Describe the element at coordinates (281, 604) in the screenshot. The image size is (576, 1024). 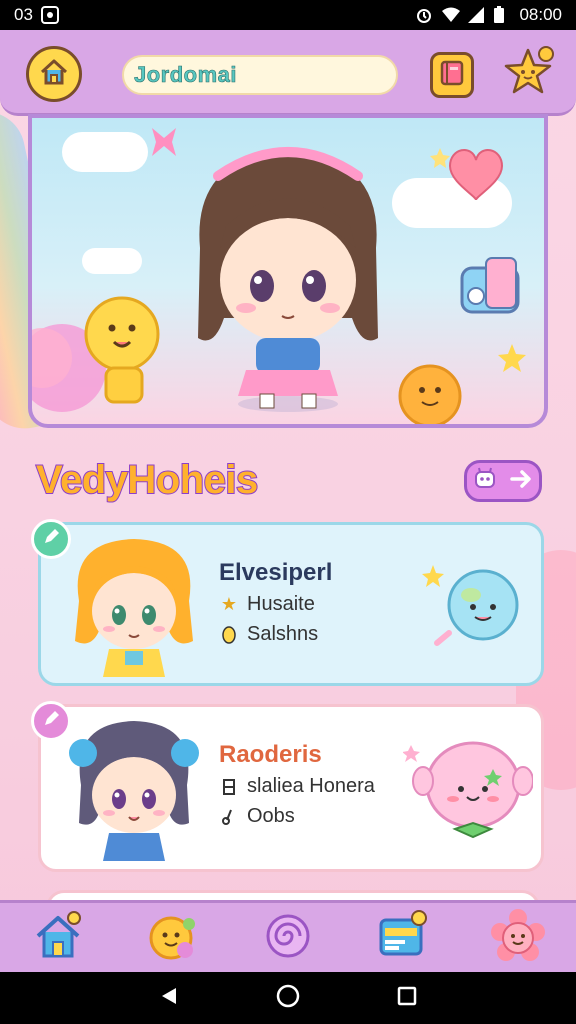
I see `character-stat-text: Husaite` at that location.